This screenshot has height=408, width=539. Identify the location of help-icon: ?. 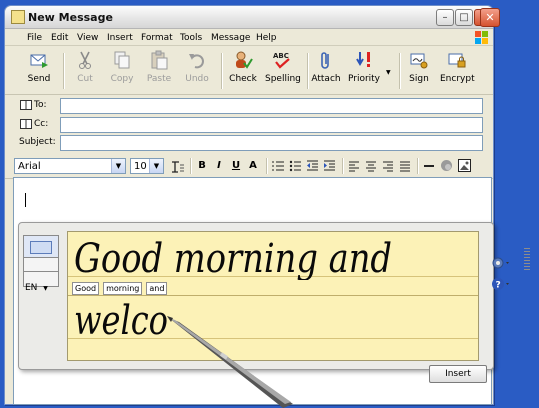
(501, 284).